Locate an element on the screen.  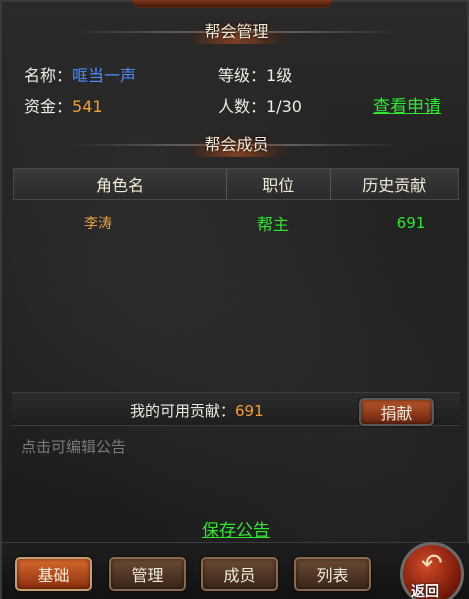
tab-members: 成员 is located at coordinates (239, 574).